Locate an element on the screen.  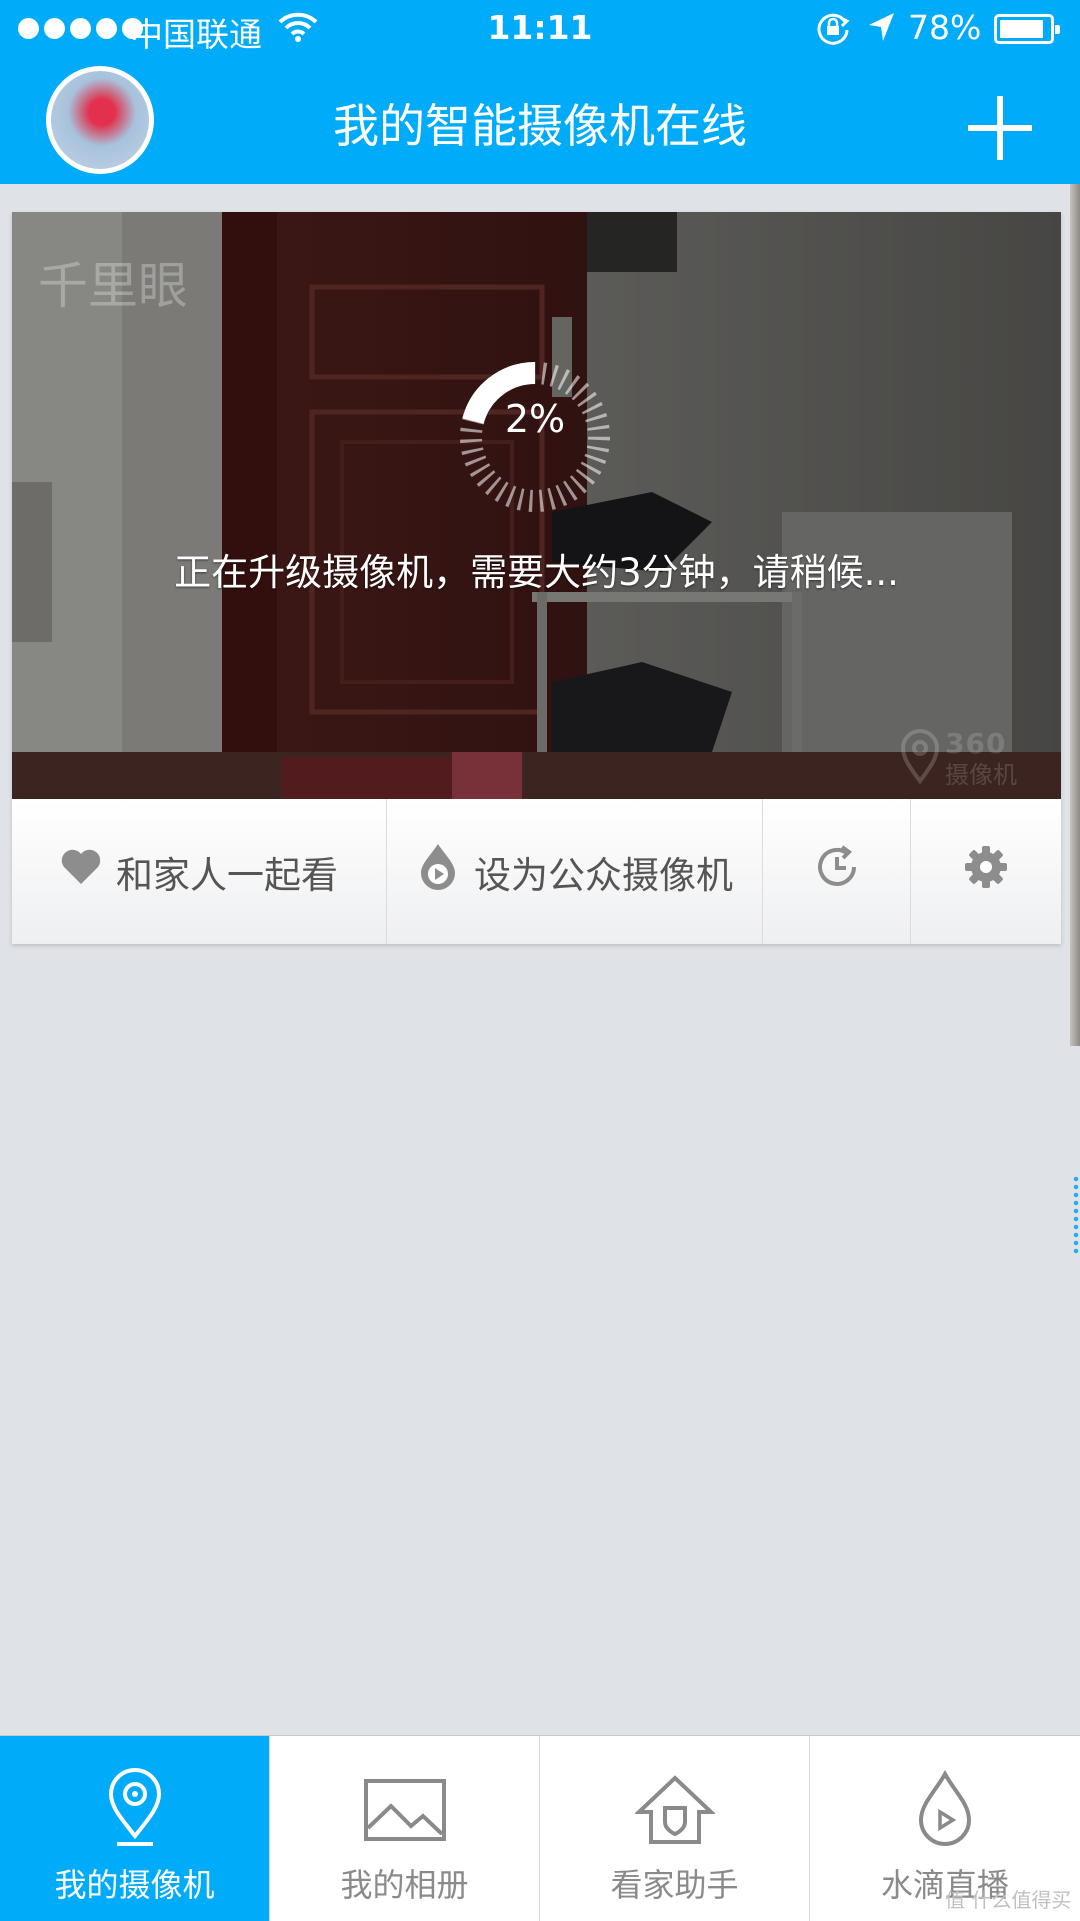
side-indicator is located at coordinates (1076, 1215).